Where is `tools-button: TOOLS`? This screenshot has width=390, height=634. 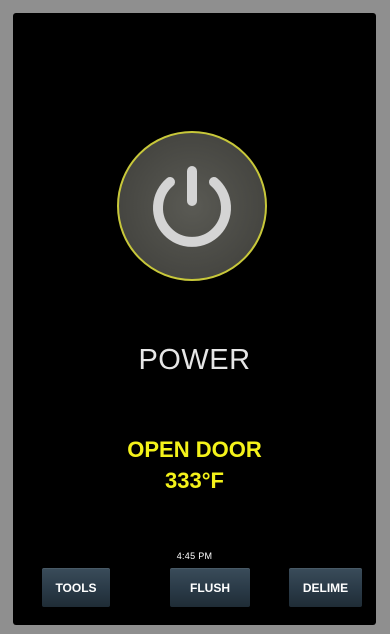
tools-button: TOOLS is located at coordinates (76, 587).